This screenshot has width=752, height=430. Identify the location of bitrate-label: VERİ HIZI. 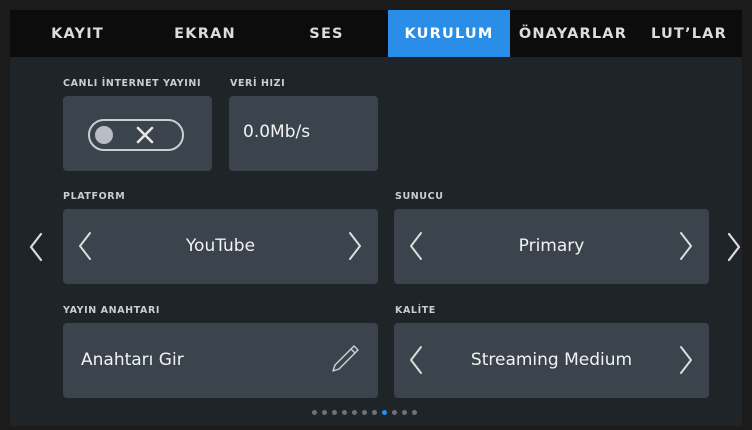
(258, 83).